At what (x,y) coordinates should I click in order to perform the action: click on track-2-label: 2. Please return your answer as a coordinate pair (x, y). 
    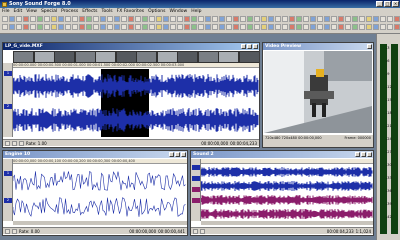
    Looking at the image, I should click on (8, 200).